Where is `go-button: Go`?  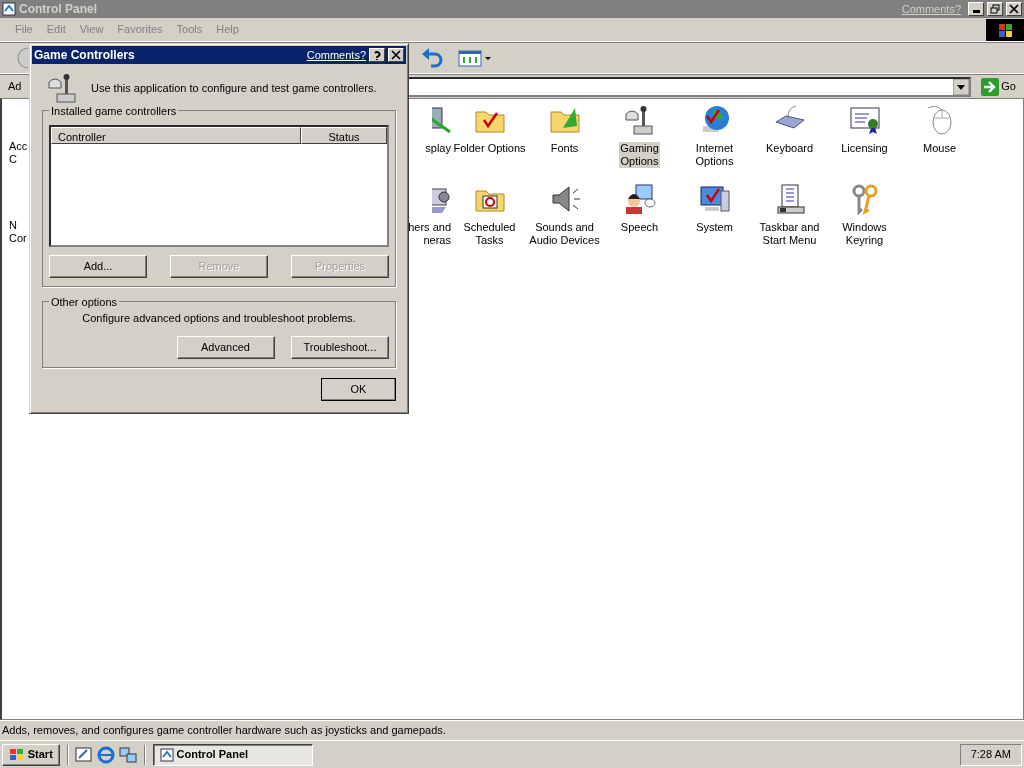 go-button: Go is located at coordinates (998, 86).